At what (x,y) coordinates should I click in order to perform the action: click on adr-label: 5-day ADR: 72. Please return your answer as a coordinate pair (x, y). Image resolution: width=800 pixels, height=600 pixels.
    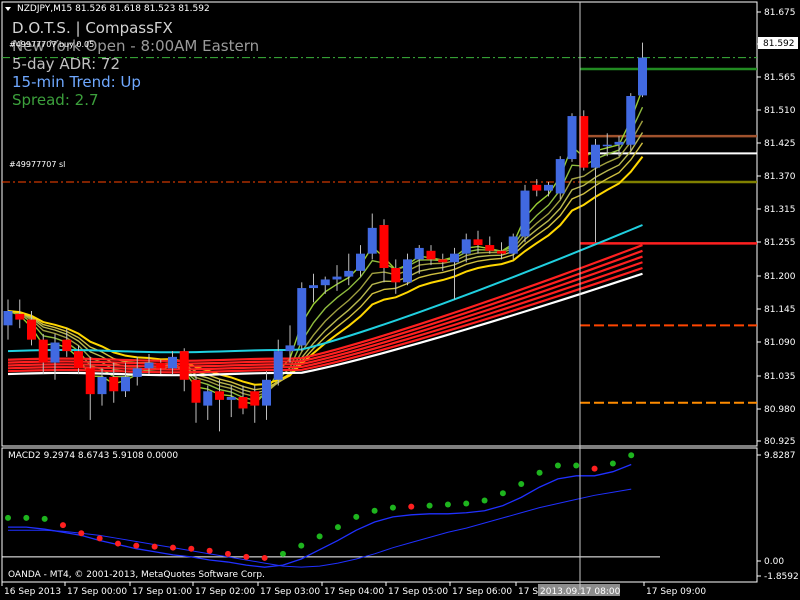
    Looking at the image, I should click on (66, 64).